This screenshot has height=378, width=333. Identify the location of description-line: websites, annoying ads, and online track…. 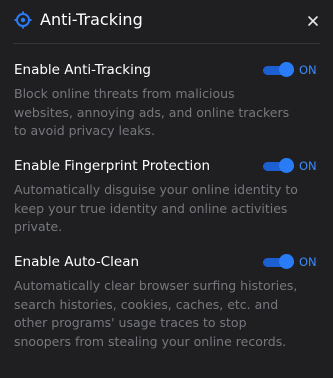
(152, 112).